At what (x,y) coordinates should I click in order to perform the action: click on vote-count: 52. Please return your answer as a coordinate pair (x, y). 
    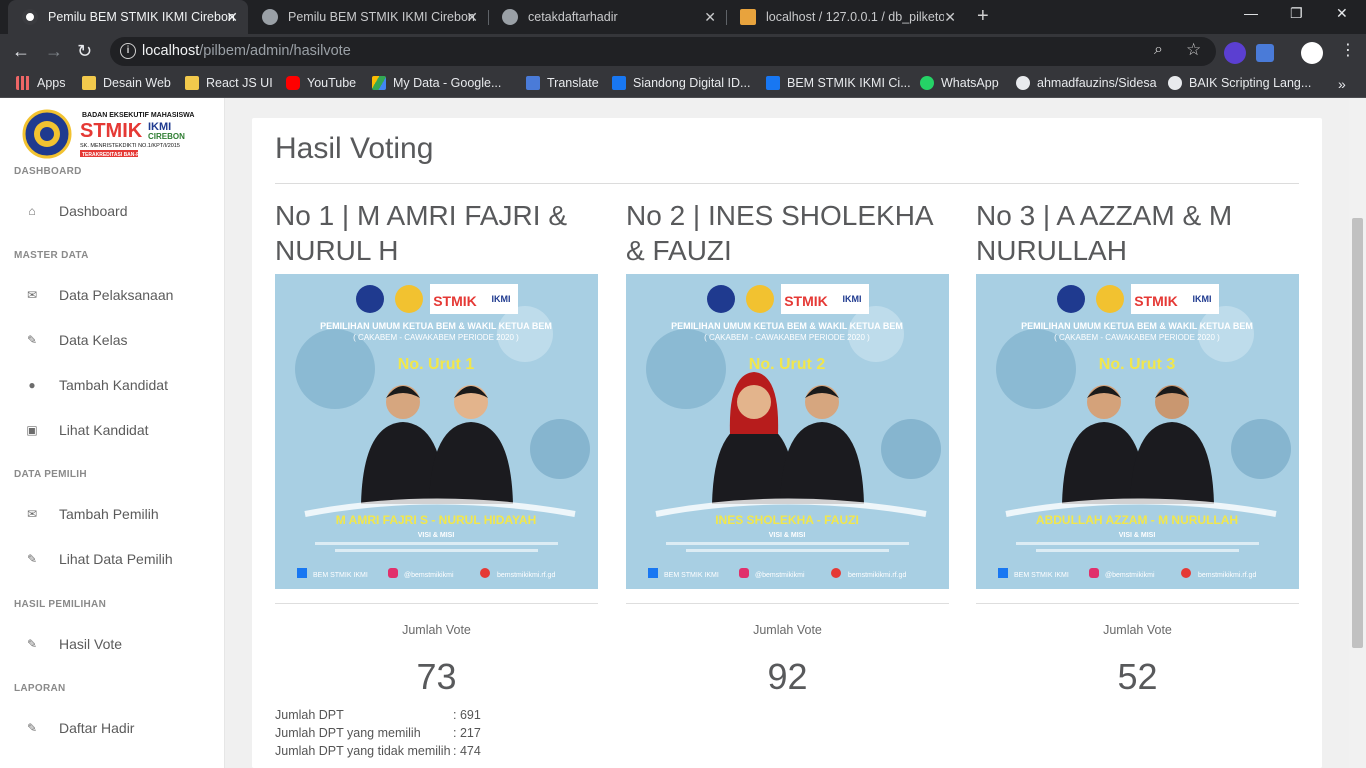
    Looking at the image, I should click on (1137, 676).